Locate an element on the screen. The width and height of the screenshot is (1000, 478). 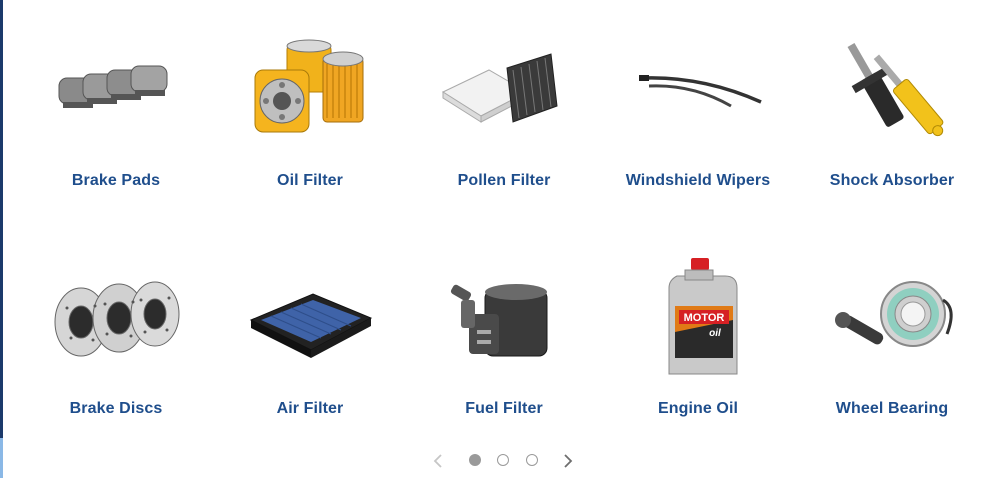
tile-windshield-wipers: Windshield Wipers is located at coordinates (698, 100).